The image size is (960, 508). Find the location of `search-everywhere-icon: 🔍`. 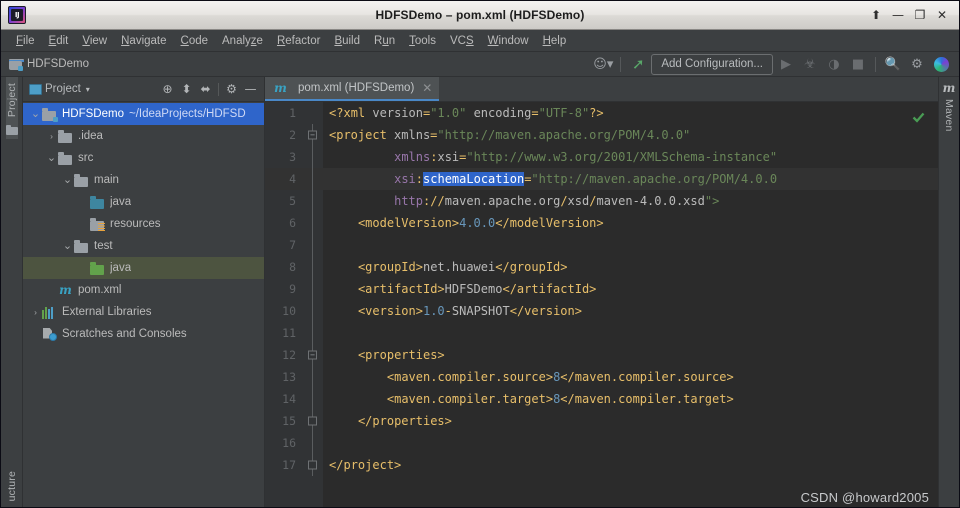

search-everywhere-icon: 🔍 is located at coordinates (893, 64).